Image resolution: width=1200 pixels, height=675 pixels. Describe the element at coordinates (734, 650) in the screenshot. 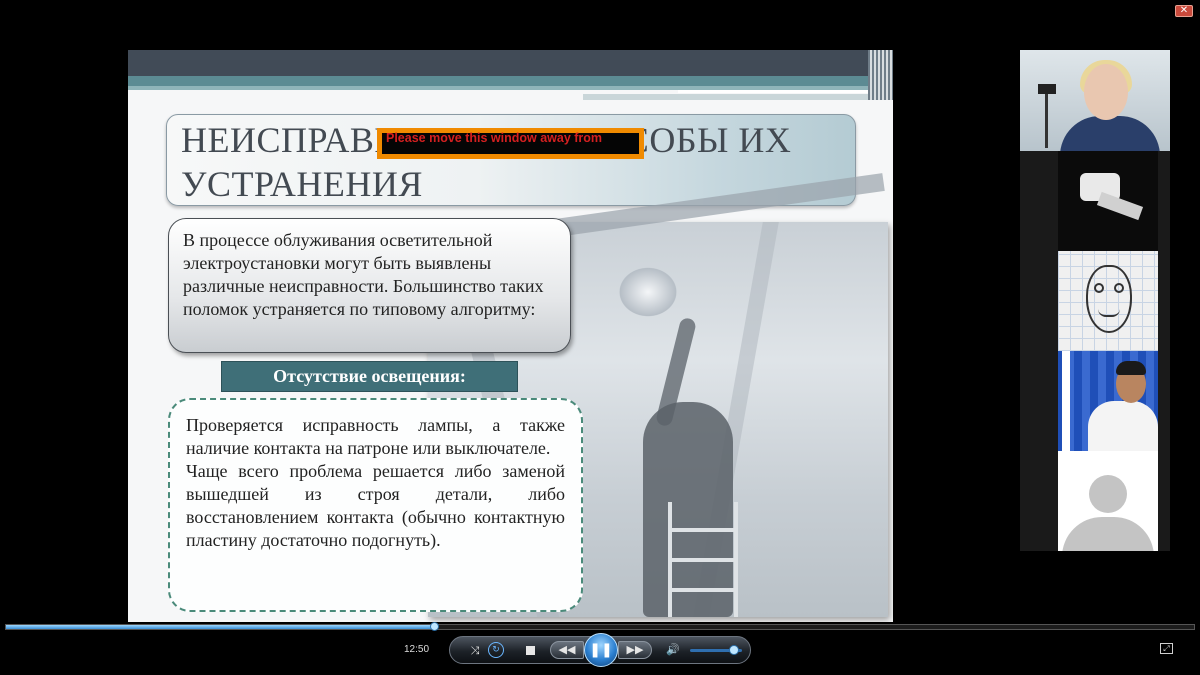

I see `volume-handle` at that location.